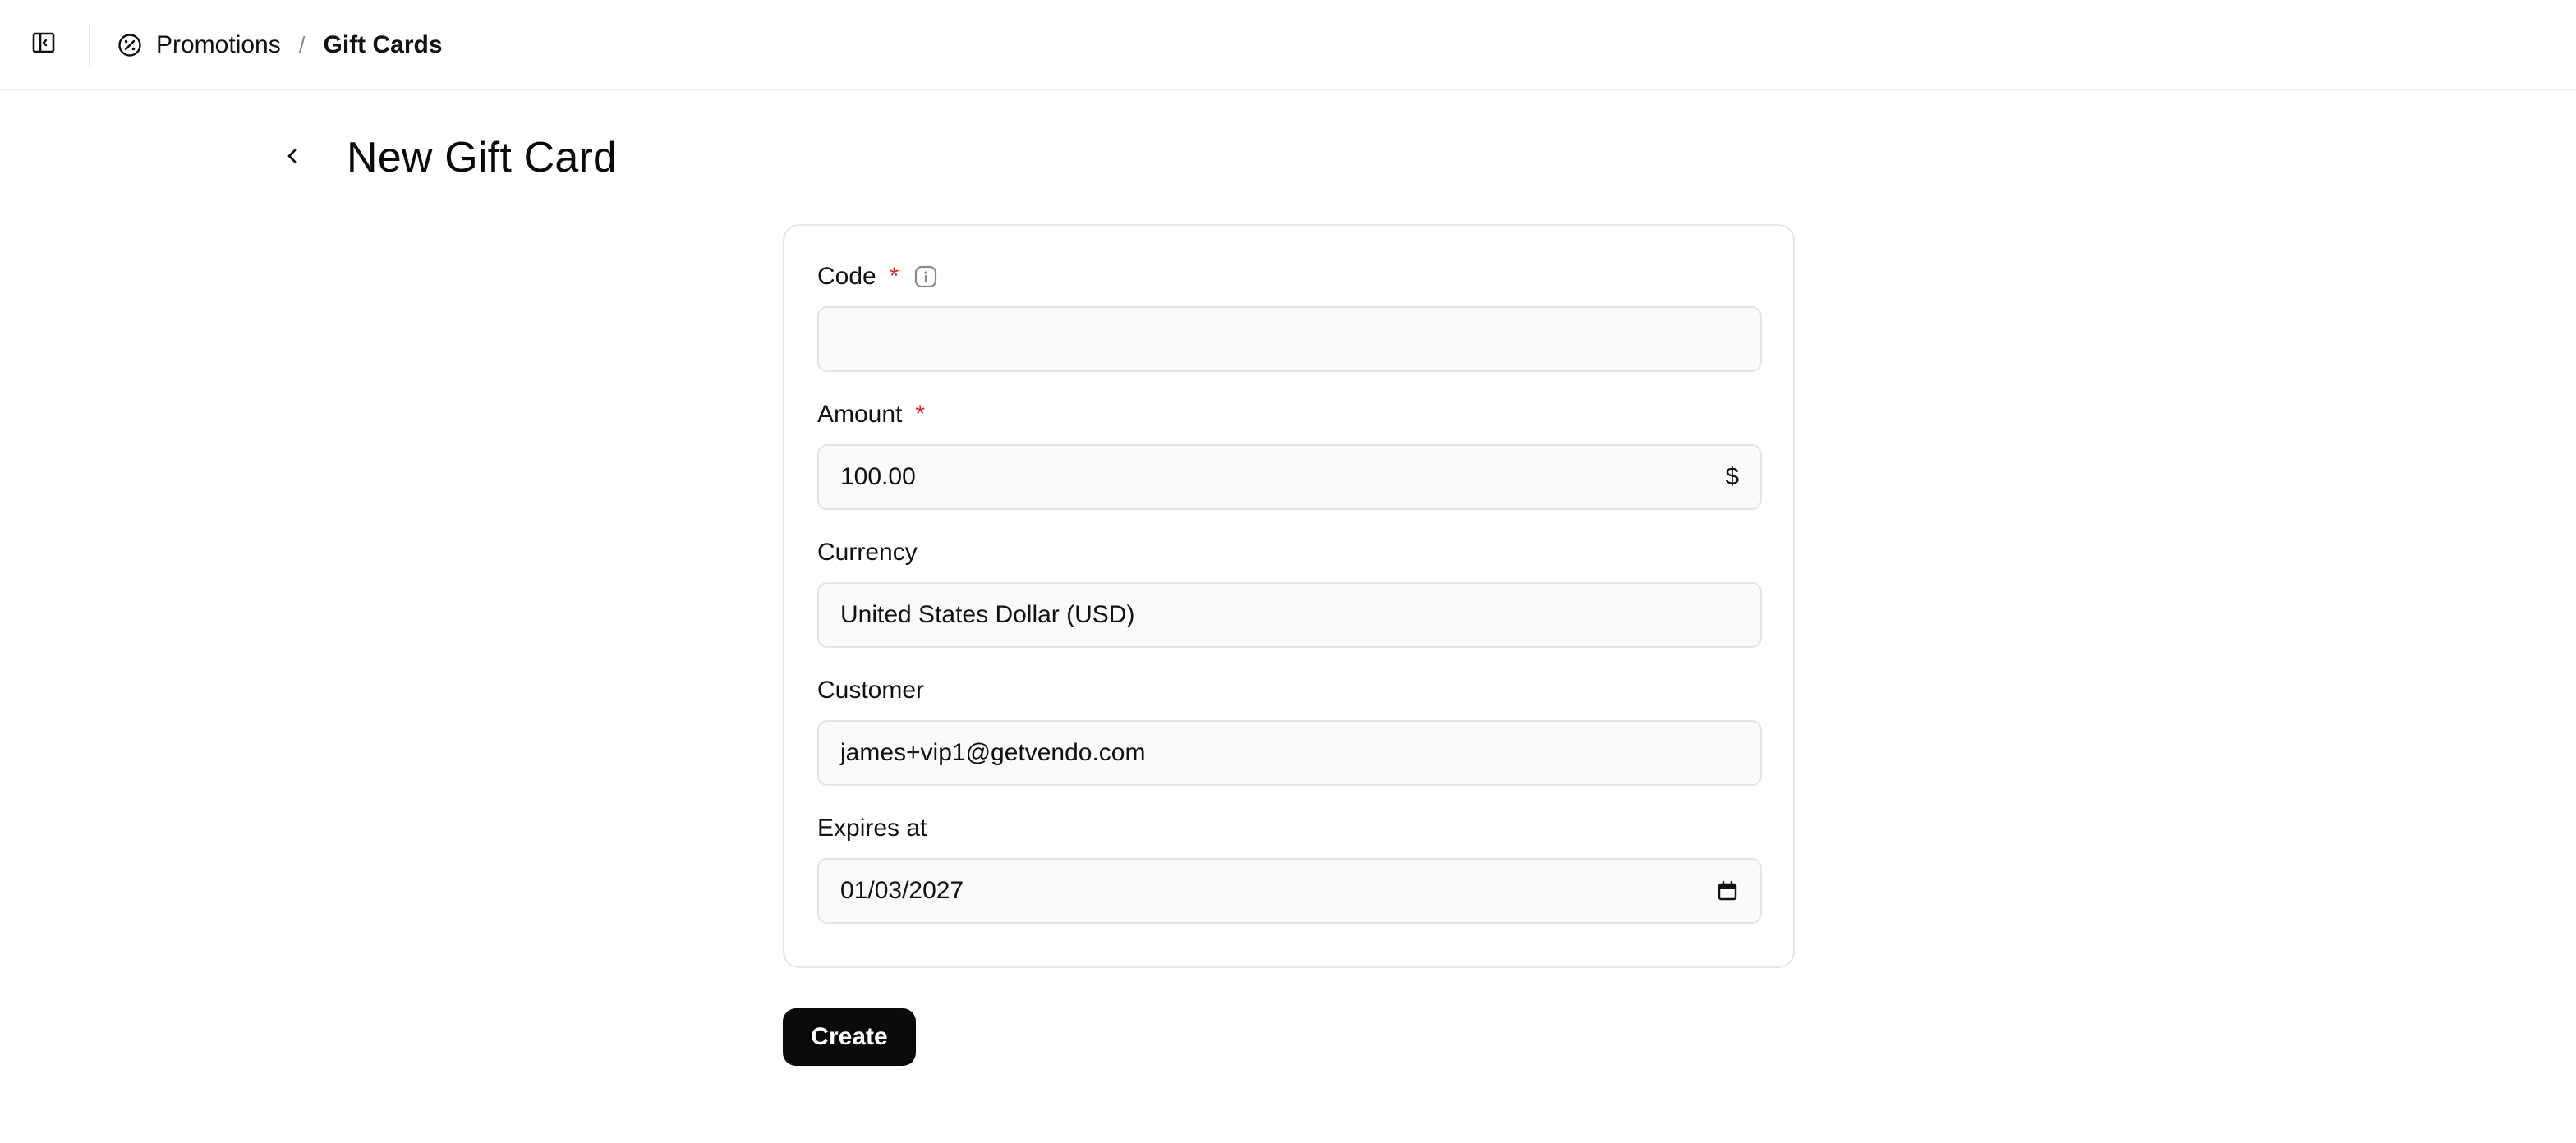 The height and width of the screenshot is (1143, 2576). Describe the element at coordinates (218, 45) in the screenshot. I see `breadcrumb-promotions: Promotions` at that location.